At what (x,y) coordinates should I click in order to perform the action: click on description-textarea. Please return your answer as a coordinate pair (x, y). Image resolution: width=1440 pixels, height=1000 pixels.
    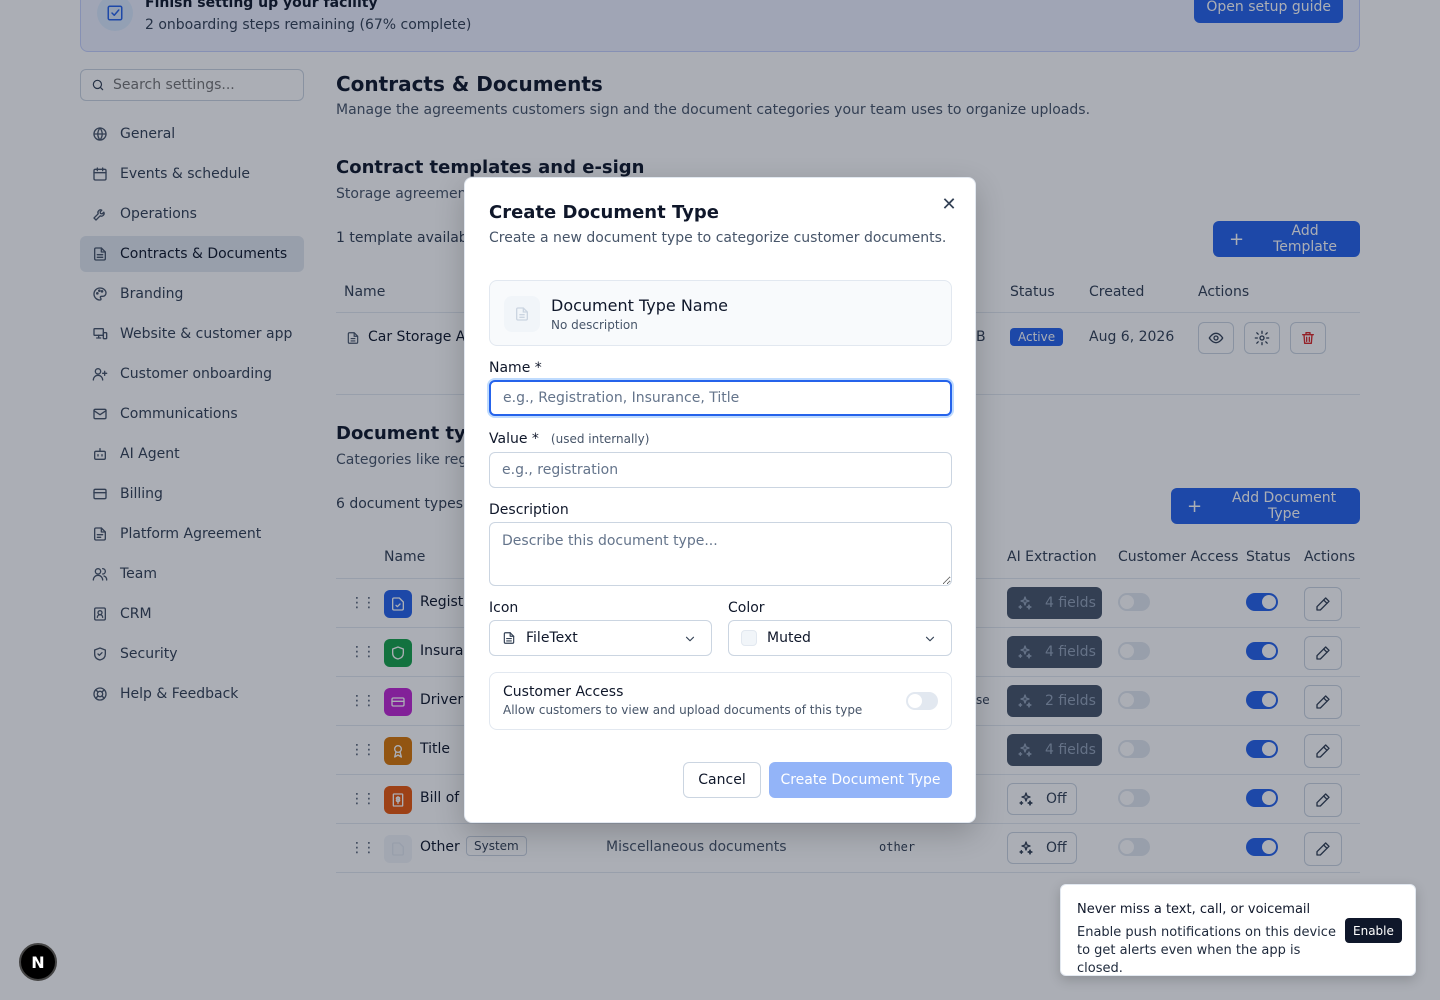
    Looking at the image, I should click on (720, 554).